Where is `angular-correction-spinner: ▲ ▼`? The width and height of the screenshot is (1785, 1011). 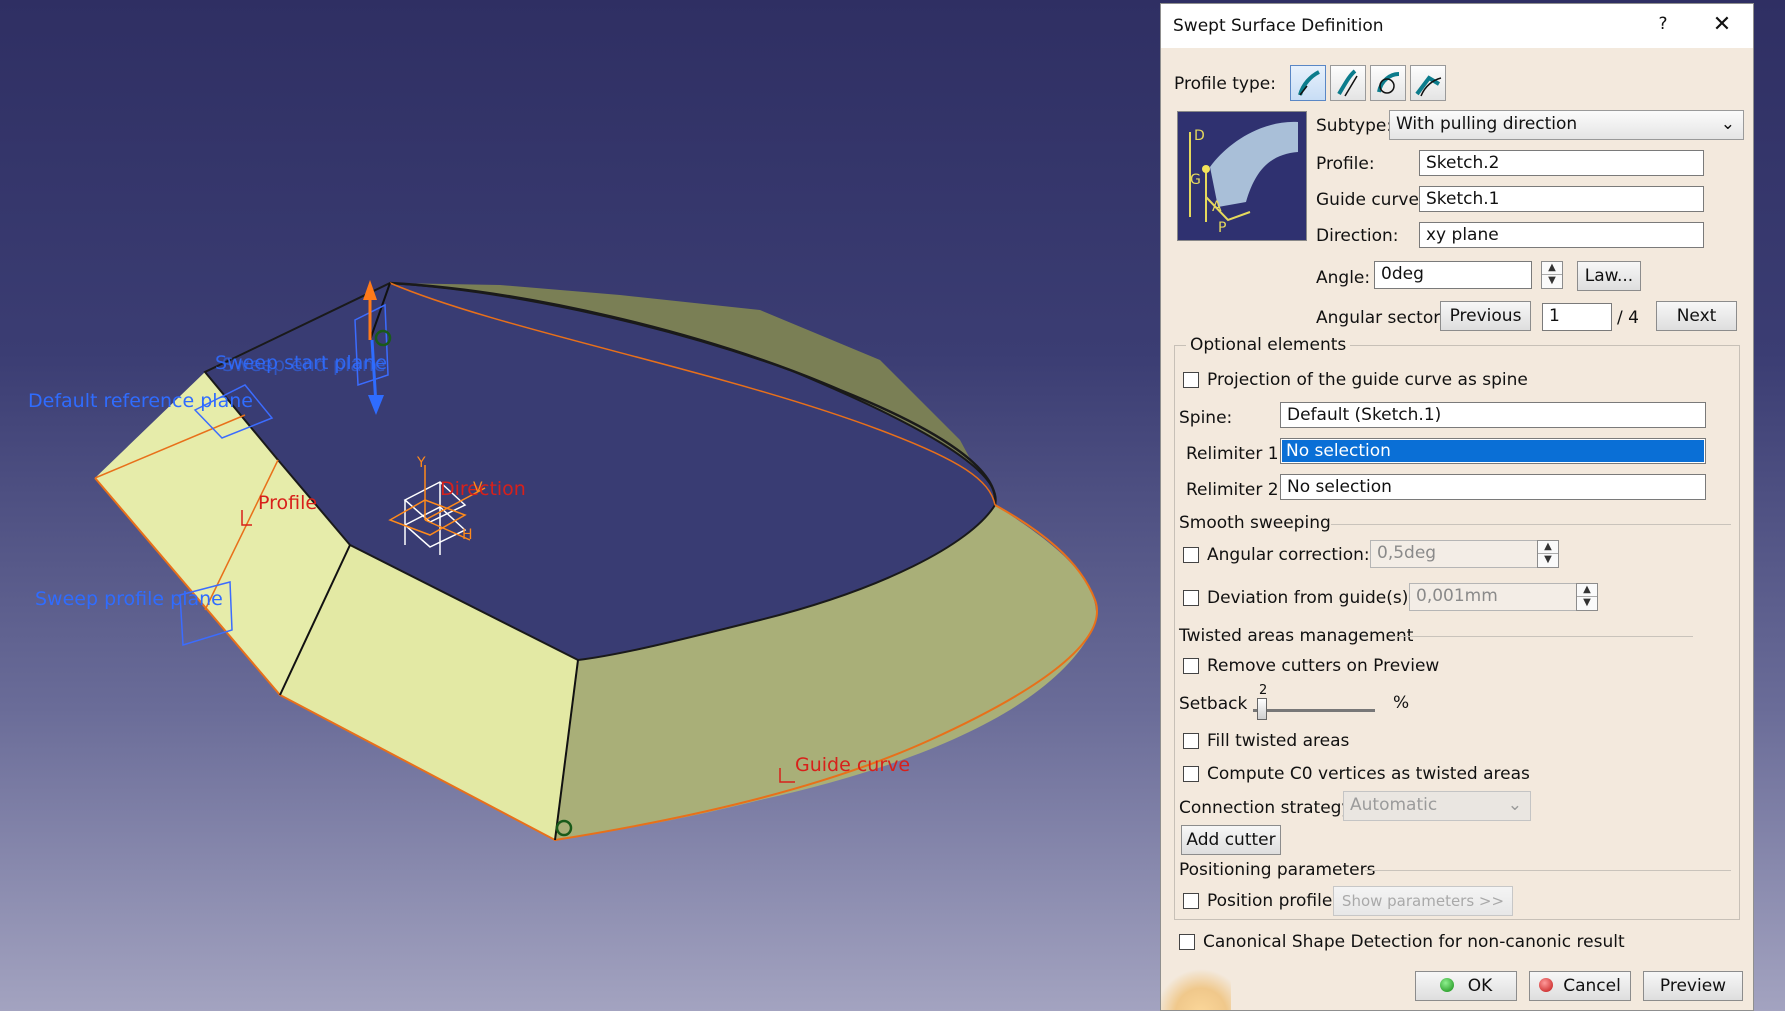
angular-correction-spinner: ▲ ▼ is located at coordinates (1548, 554).